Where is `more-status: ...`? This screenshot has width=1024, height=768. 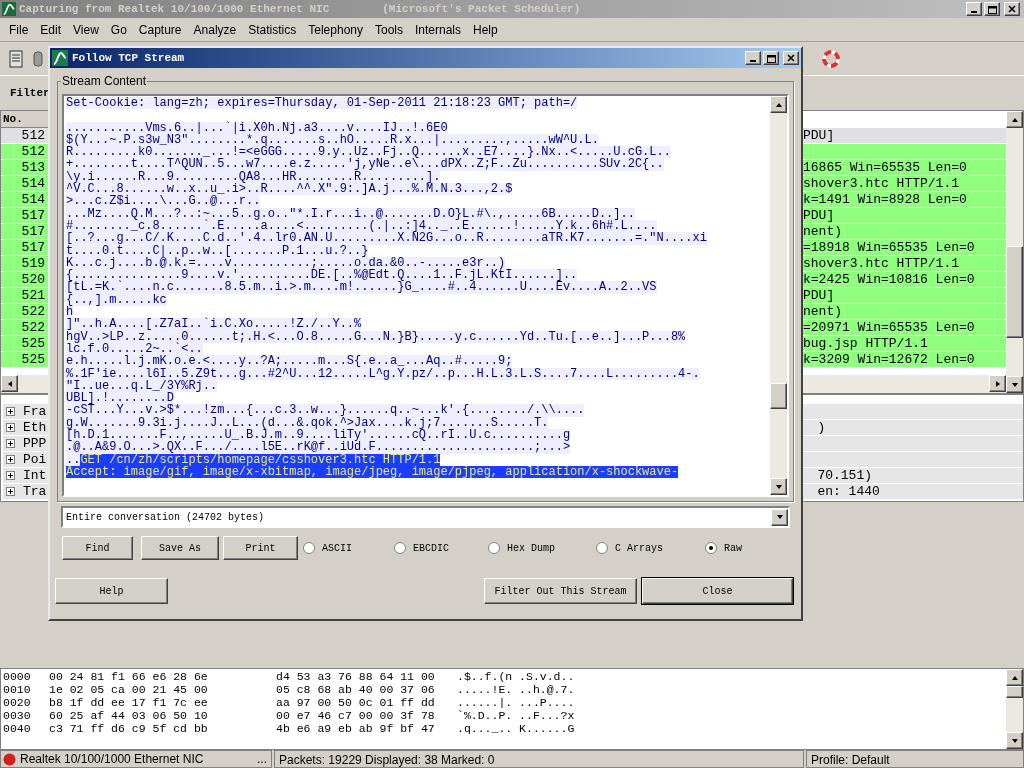 more-status: ... is located at coordinates (264, 759).